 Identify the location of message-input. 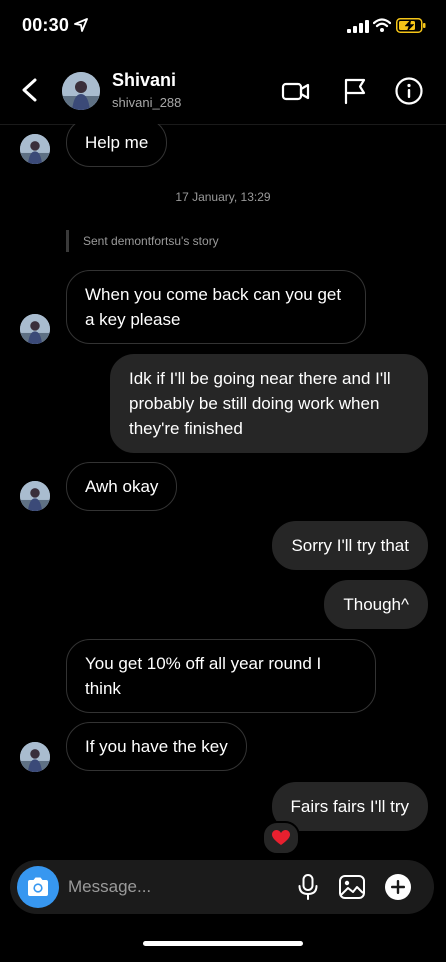
(175, 887).